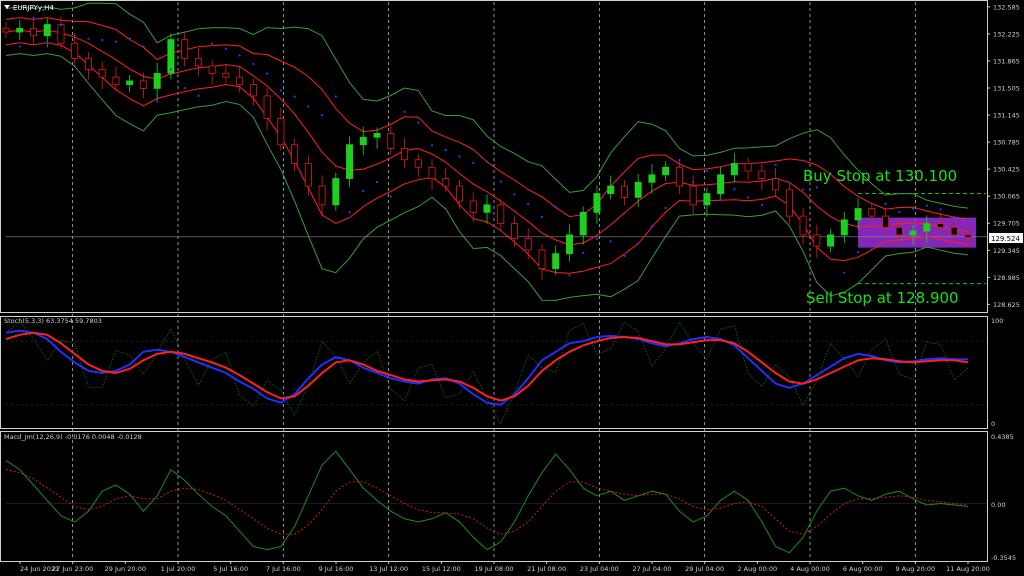  Describe the element at coordinates (1006, 34) in the screenshot. I see `price-tick-label: 132.225` at that location.